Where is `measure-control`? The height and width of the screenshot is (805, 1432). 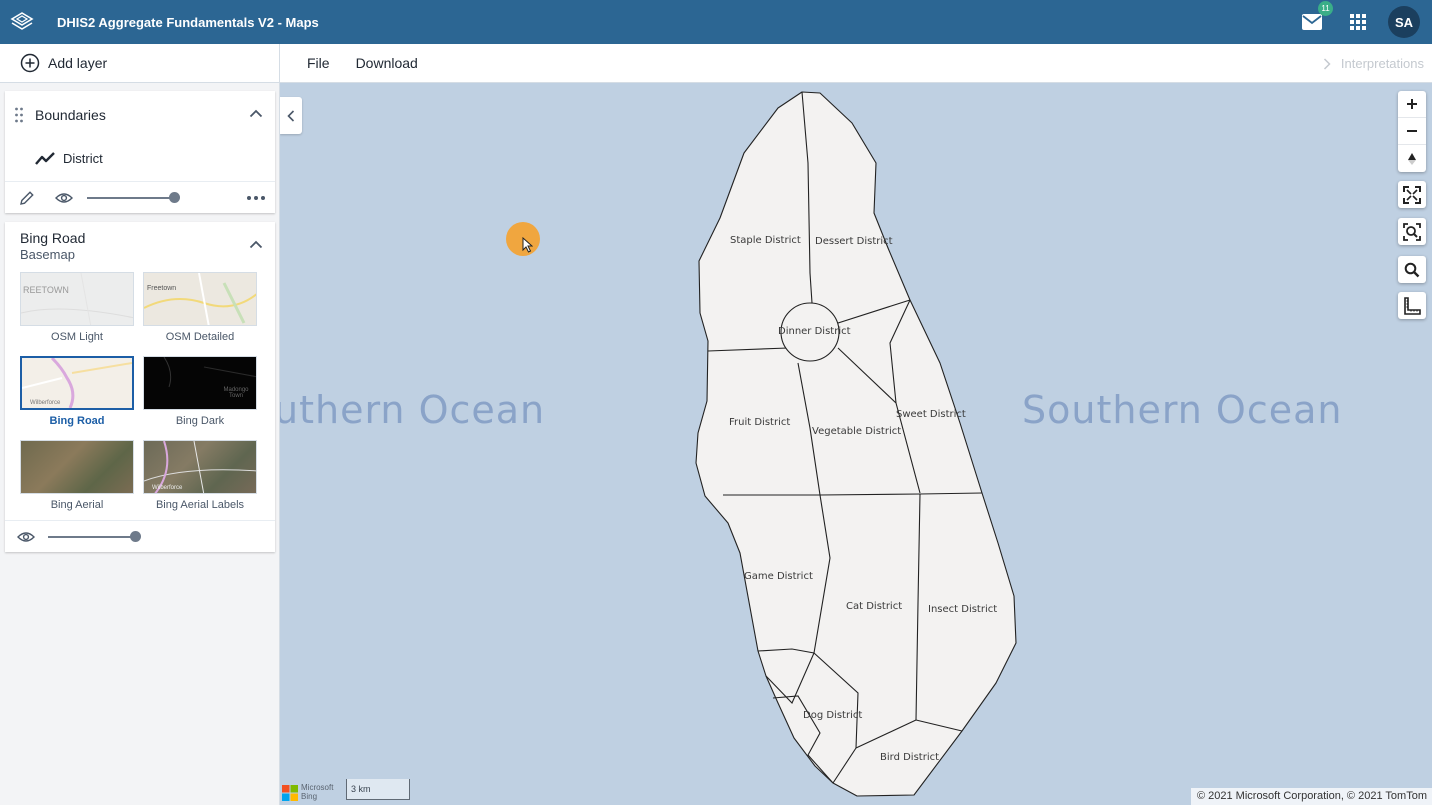 measure-control is located at coordinates (1412, 305).